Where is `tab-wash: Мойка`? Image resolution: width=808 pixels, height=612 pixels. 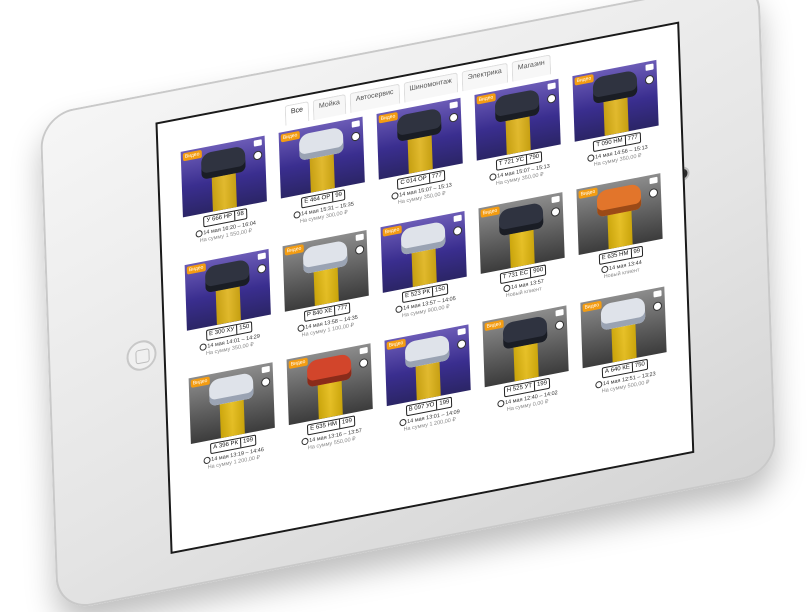 tab-wash: Мойка is located at coordinates (329, 107).